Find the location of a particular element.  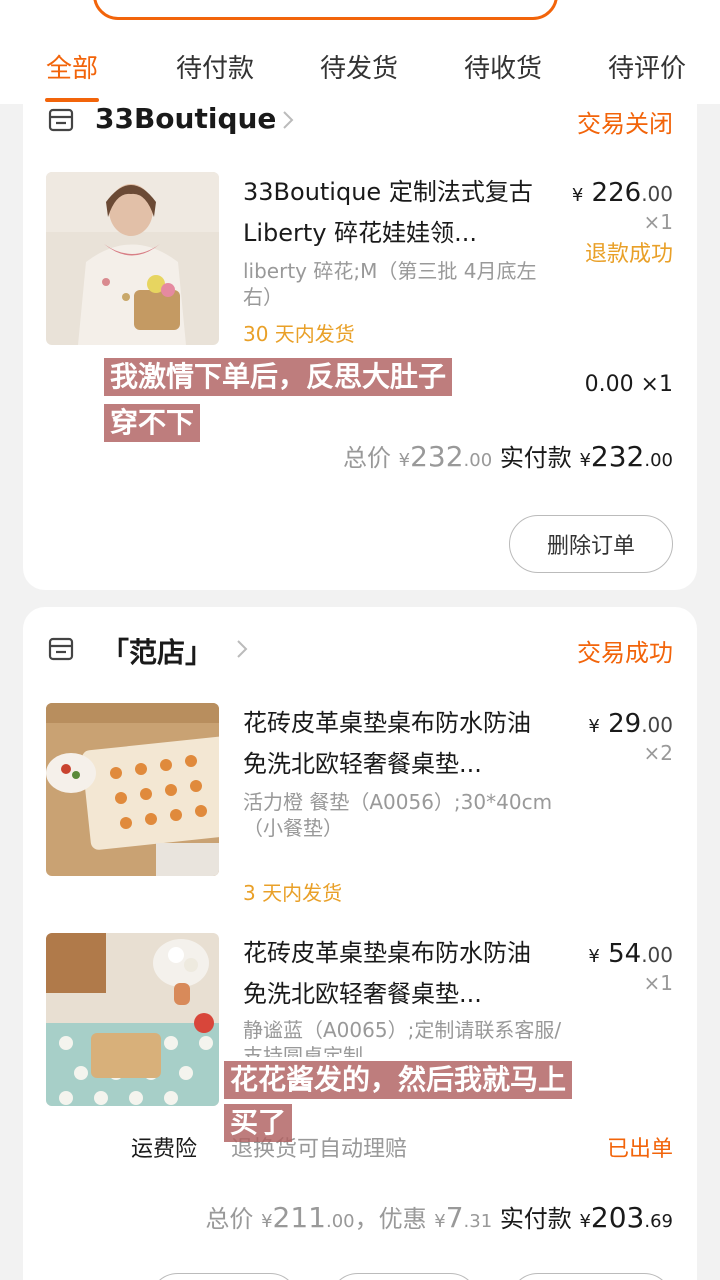

subtitle-line: 买了 is located at coordinates (258, 1123).